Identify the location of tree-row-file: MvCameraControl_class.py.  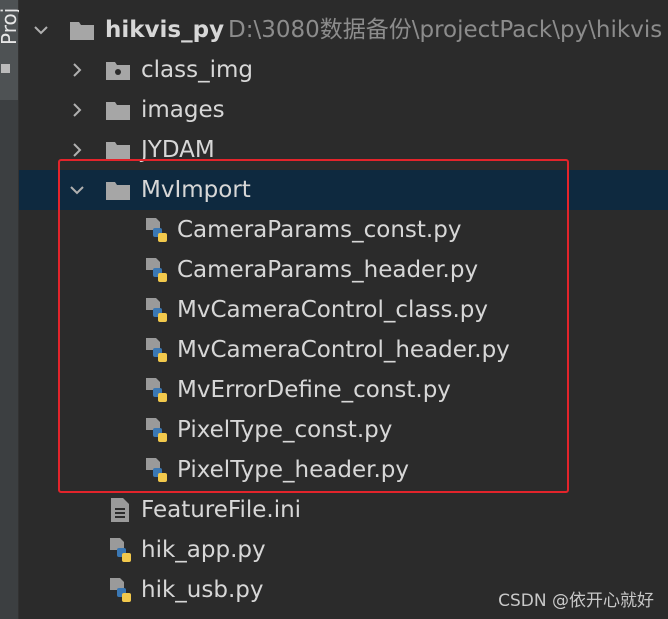
(343, 310).